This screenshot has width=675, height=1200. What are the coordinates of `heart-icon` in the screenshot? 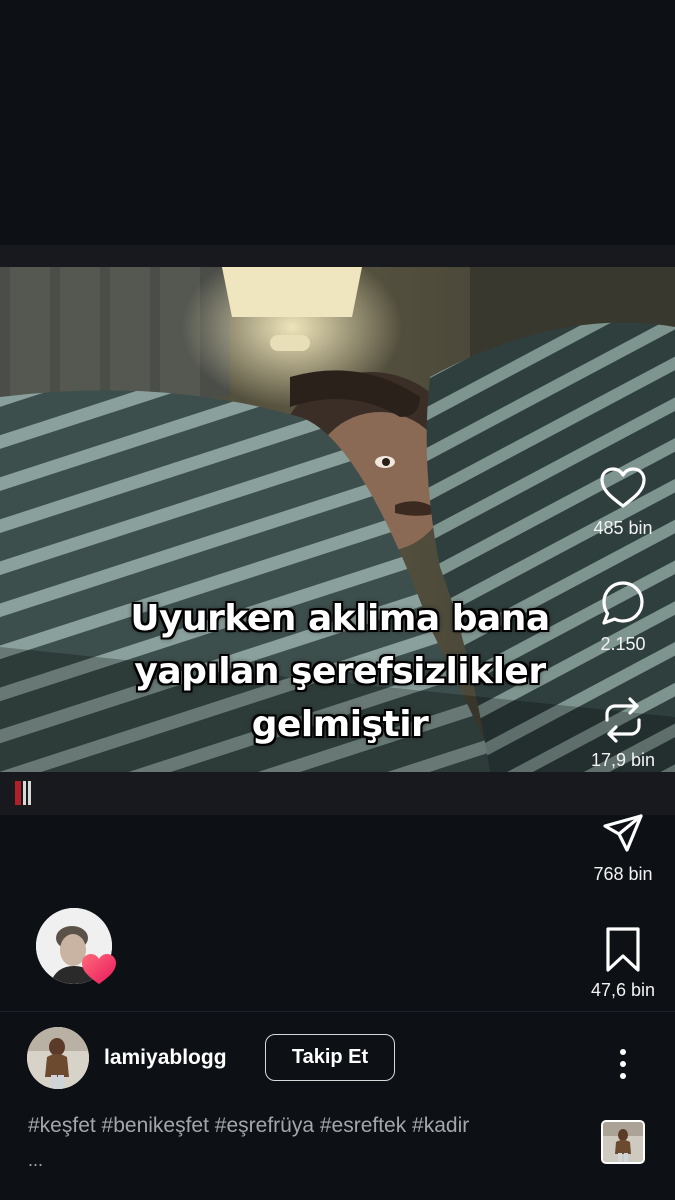 It's located at (623, 488).